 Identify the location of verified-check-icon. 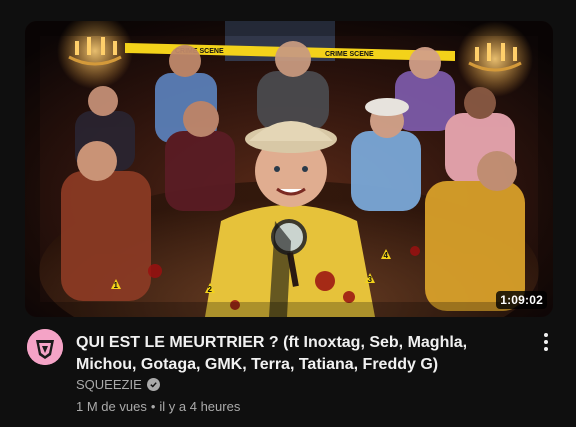
(153, 384).